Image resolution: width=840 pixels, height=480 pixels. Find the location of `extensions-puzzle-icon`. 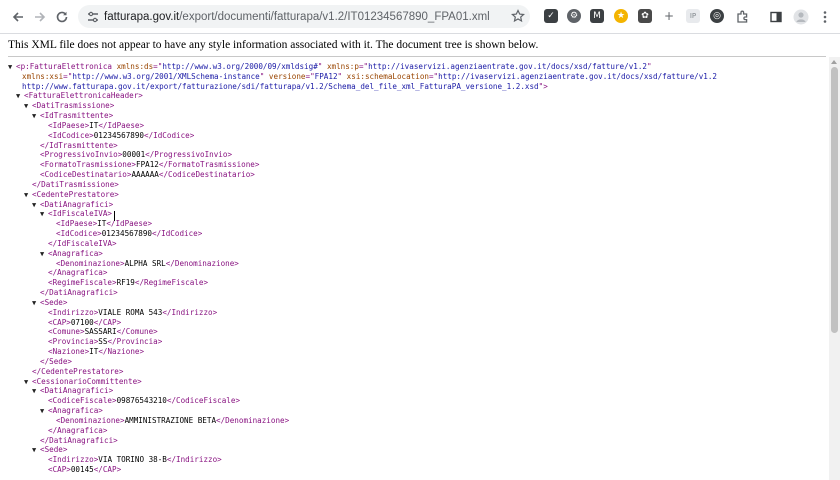

extensions-puzzle-icon is located at coordinates (743, 17).